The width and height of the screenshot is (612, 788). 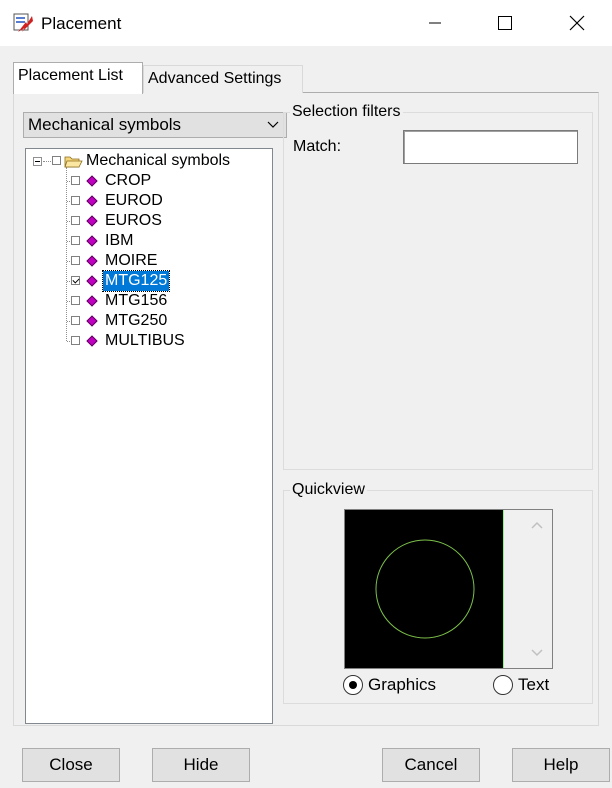 I want to click on selection-filters-title: Selection filters, so click(x=346, y=112).